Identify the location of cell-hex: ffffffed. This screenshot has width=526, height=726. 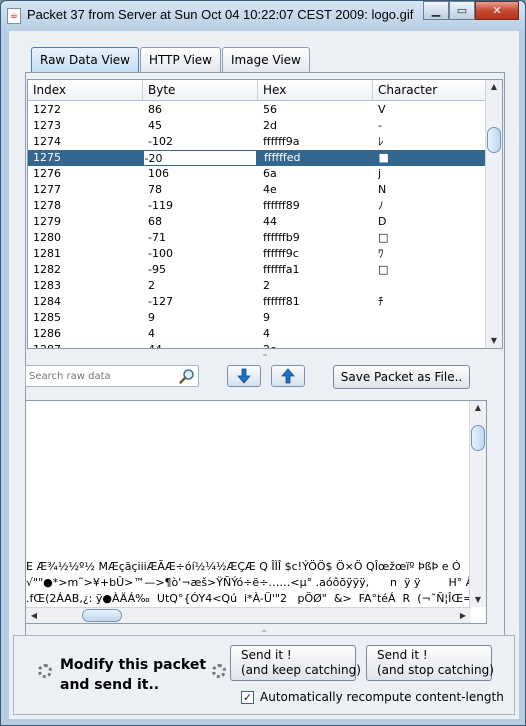
(282, 157).